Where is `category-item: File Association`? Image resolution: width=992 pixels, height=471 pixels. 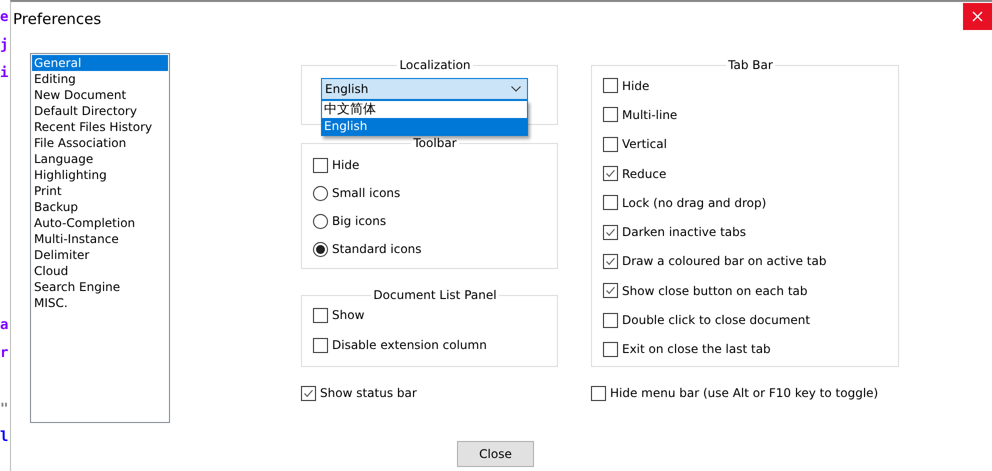
category-item: File Association is located at coordinates (100, 143).